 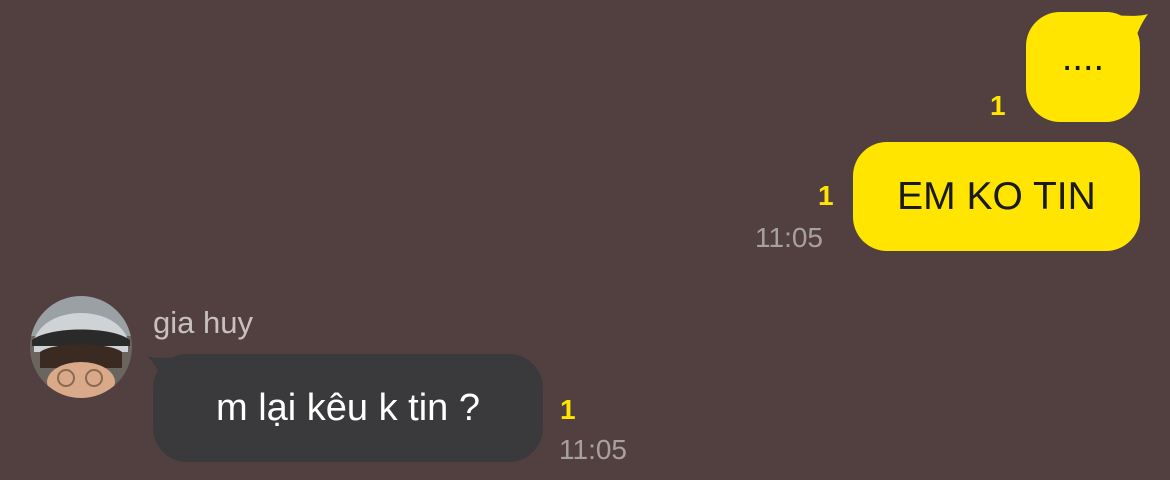 I want to click on avatar-photo-icon, so click(x=81, y=347).